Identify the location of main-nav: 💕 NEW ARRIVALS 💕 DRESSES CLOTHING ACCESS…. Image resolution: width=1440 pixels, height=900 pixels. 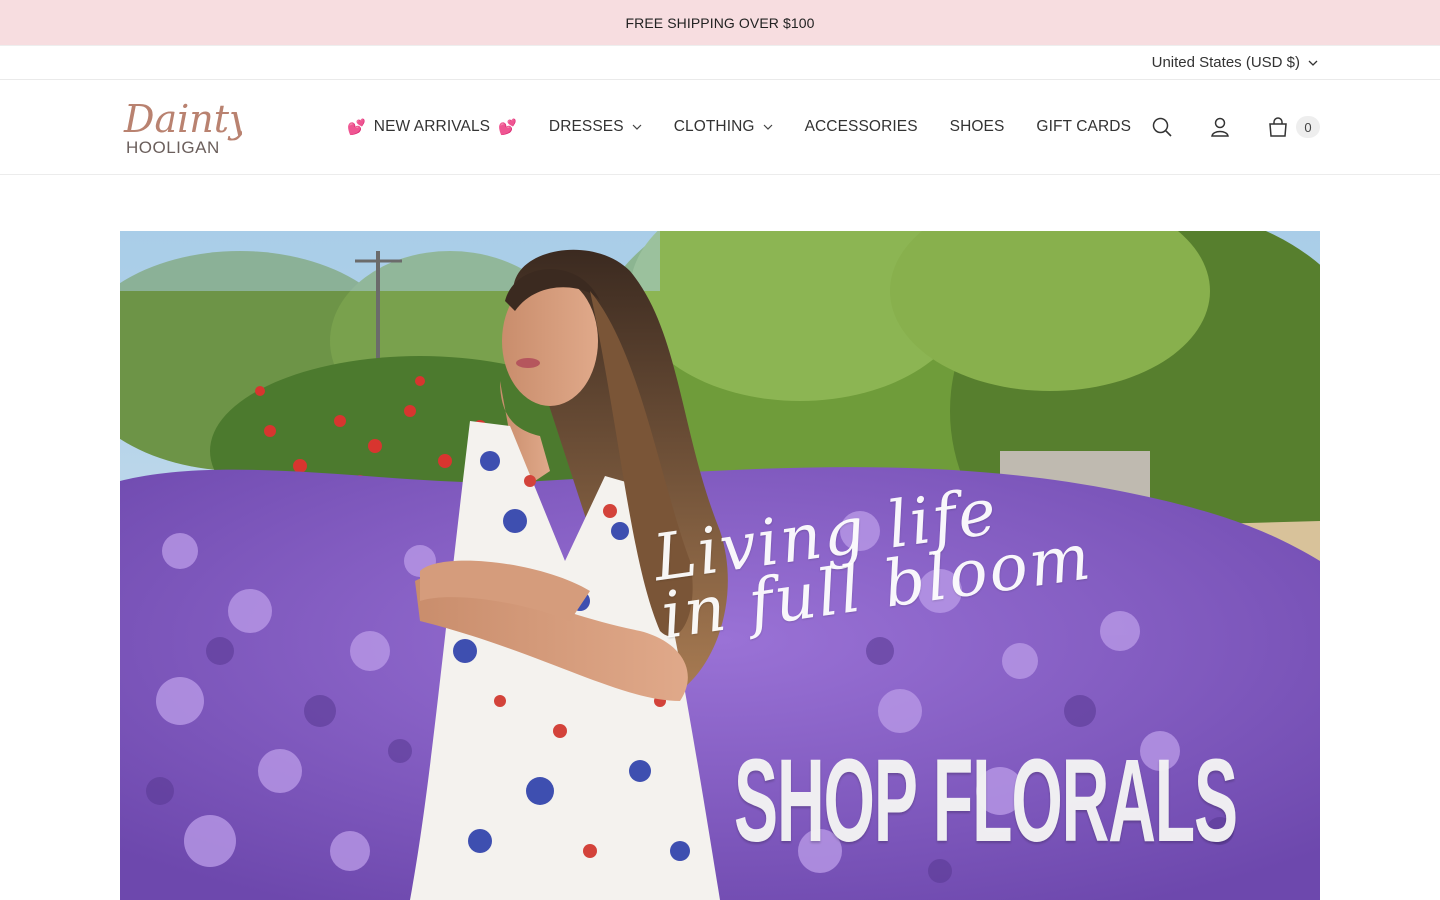
(739, 127).